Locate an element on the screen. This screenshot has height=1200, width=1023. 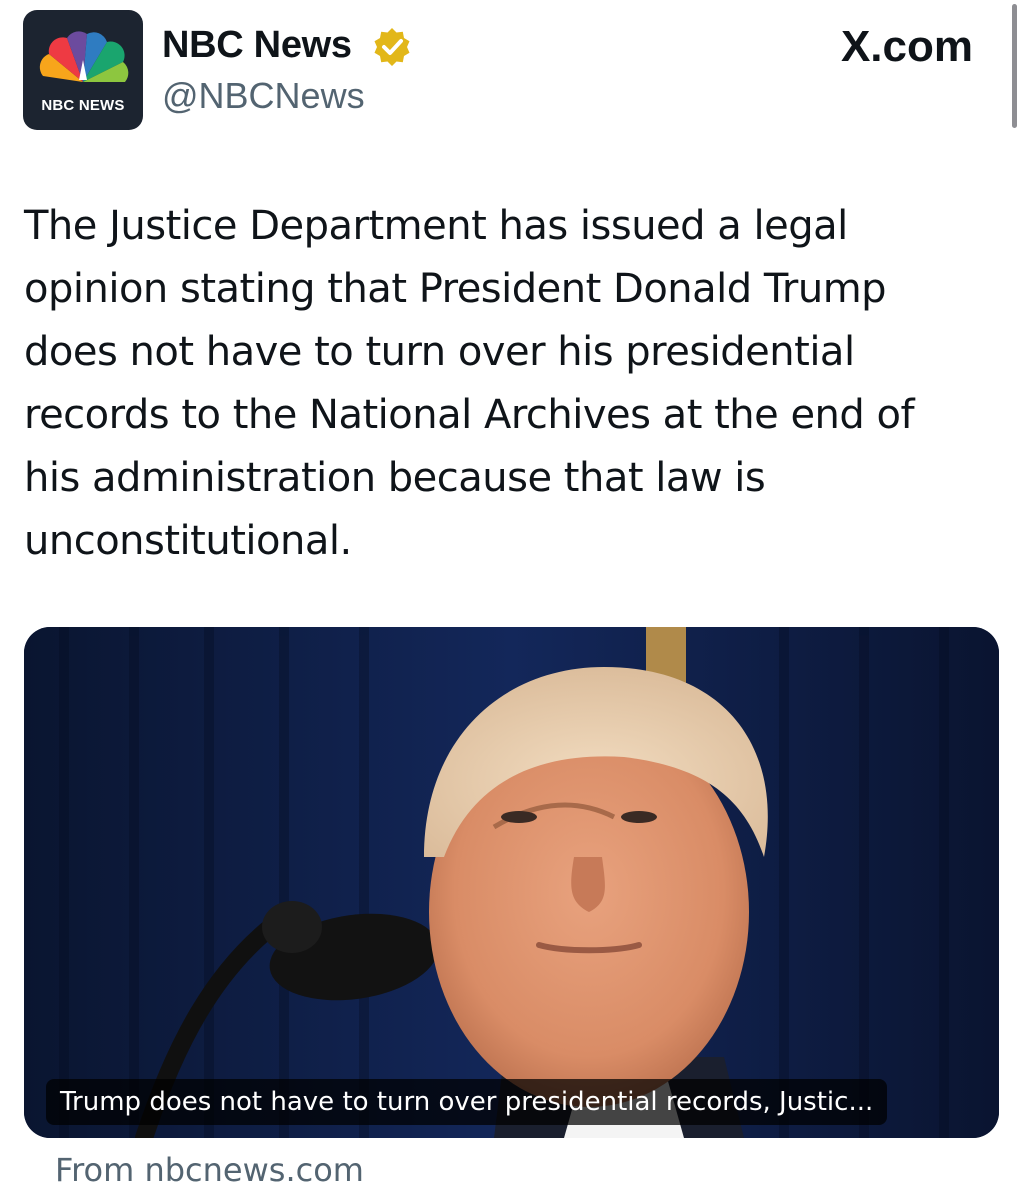
site-label: X.com is located at coordinates (906, 46).